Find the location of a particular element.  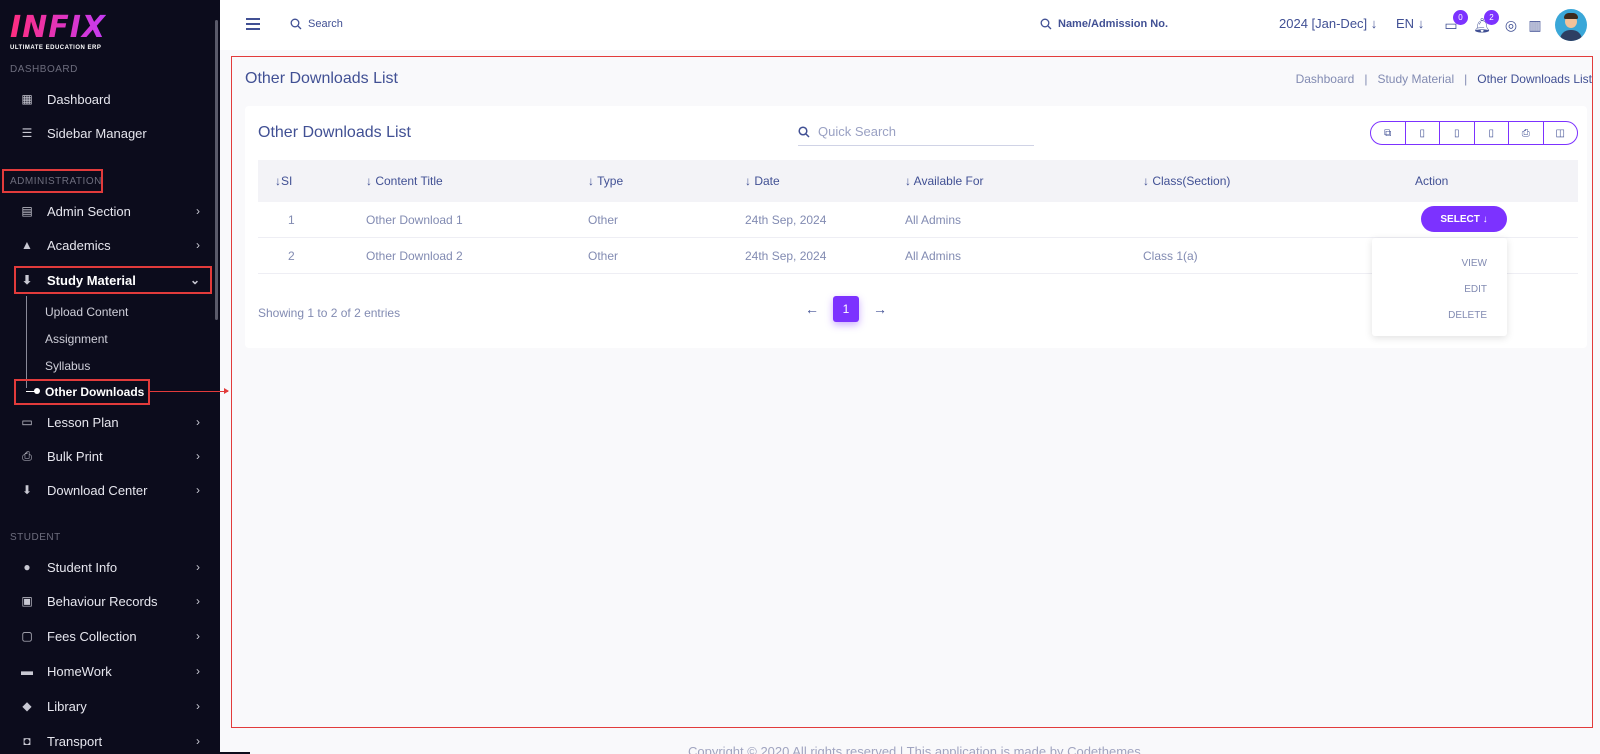

highlight-box-study-material is located at coordinates (113, 280).